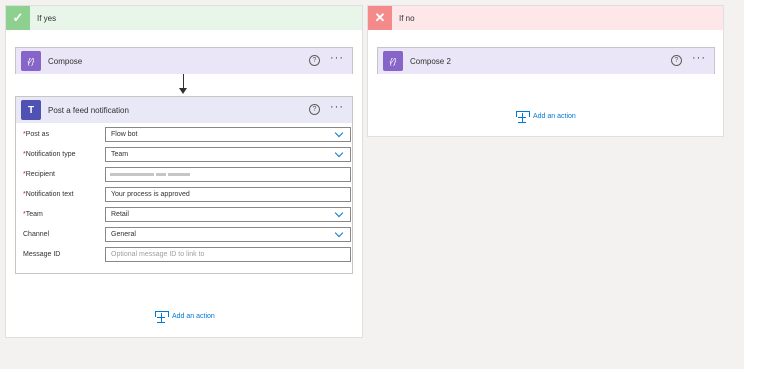 Image resolution: width=761 pixels, height=369 pixels. What do you see at coordinates (228, 174) in the screenshot?
I see `recipient-field` at bounding box center [228, 174].